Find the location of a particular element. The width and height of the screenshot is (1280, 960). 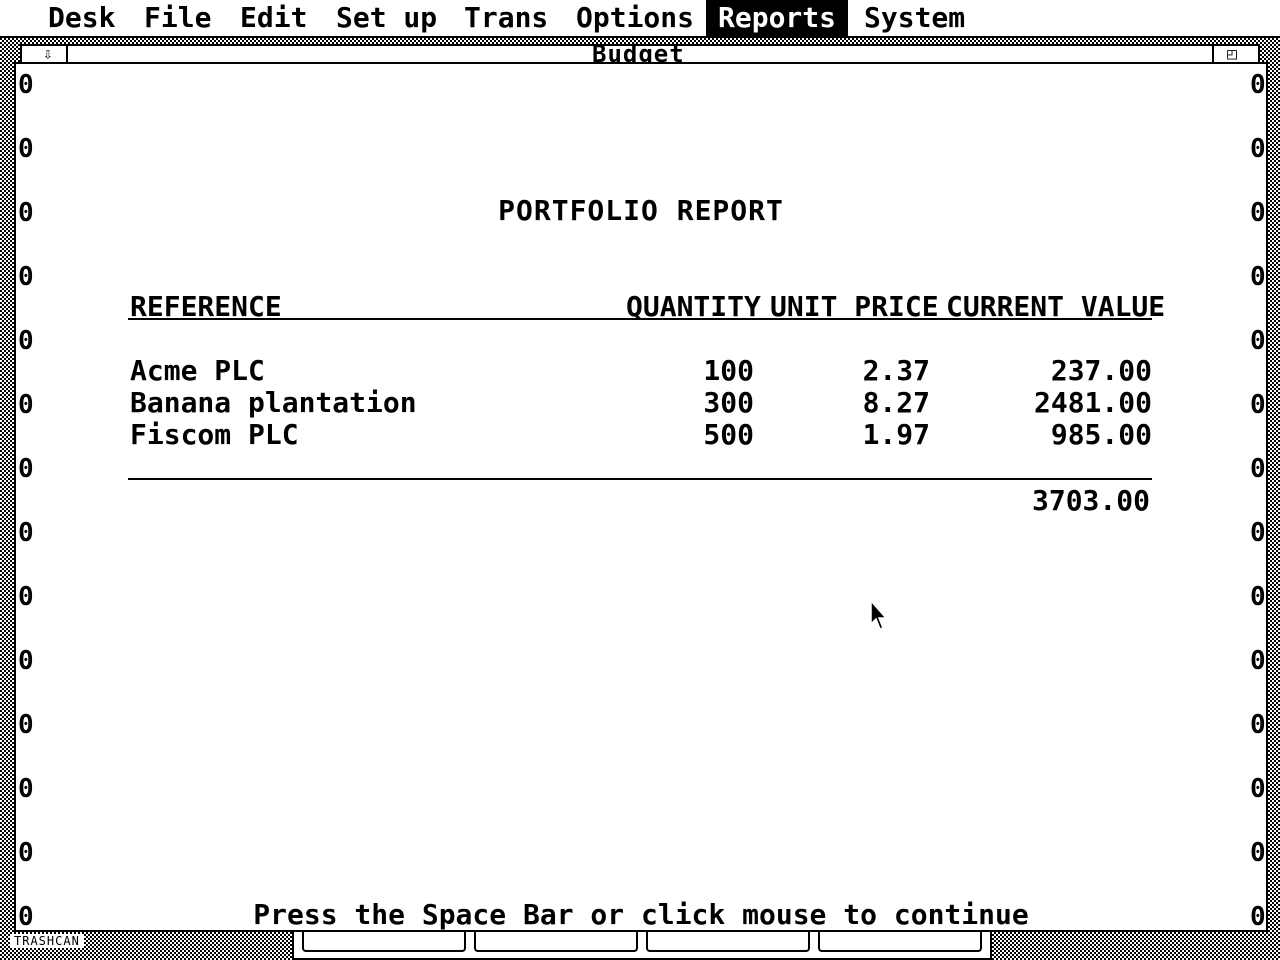

cell-quantity: 500 is located at coordinates (728, 434).